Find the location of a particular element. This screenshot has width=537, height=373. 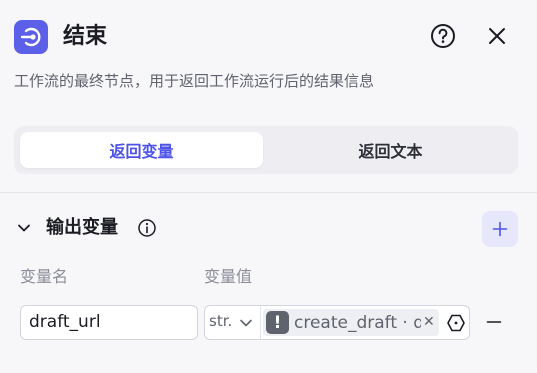

plus-icon is located at coordinates (500, 229).